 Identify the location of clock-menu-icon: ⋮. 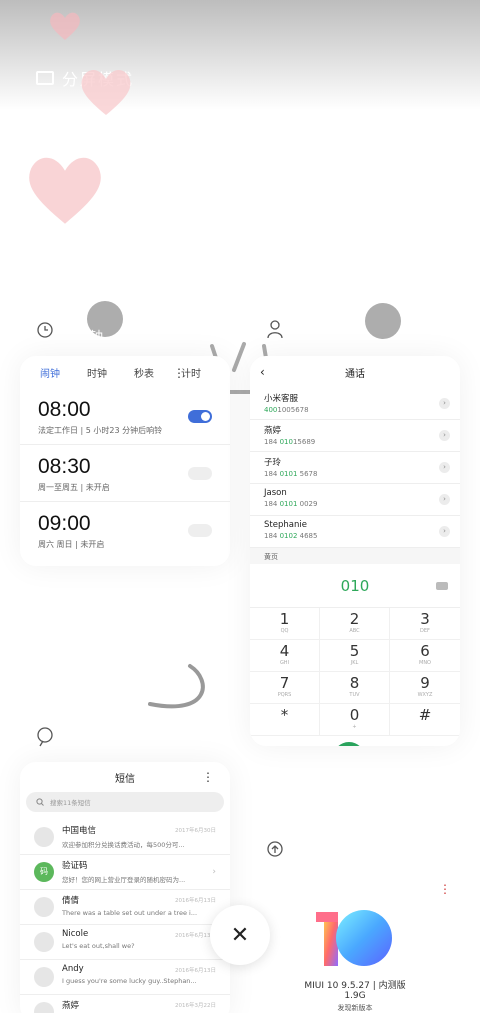
(179, 373).